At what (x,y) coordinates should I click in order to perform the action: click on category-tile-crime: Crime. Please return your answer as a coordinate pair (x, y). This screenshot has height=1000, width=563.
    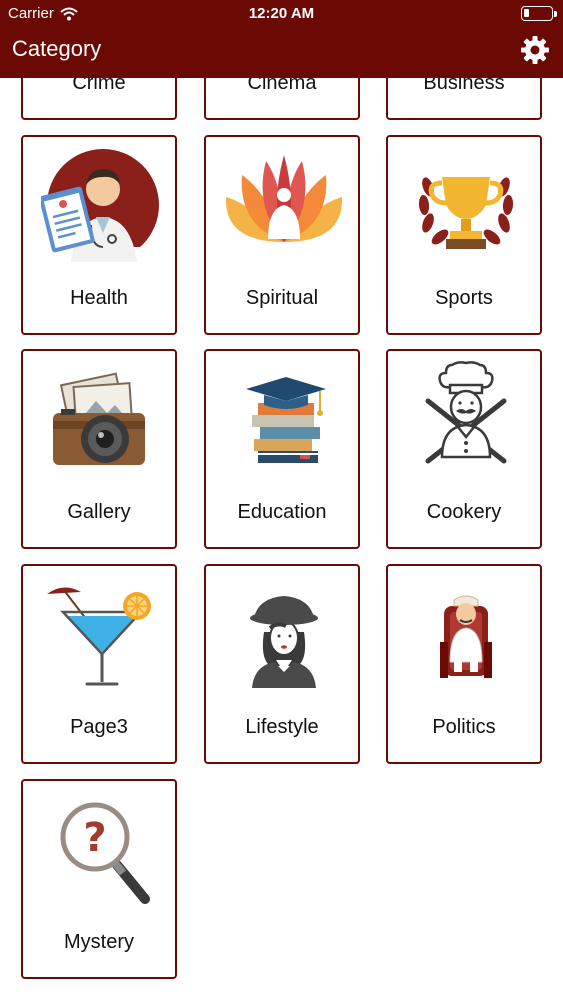
    Looking at the image, I should click on (99, 99).